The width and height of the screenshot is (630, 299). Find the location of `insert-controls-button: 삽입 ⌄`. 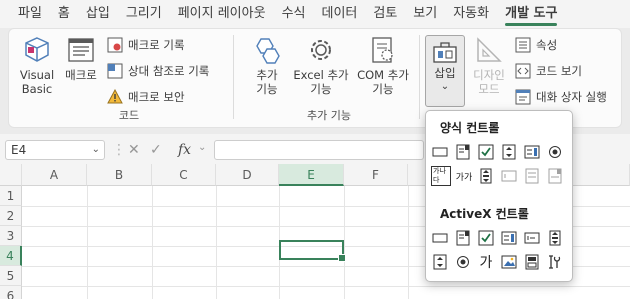

insert-controls-button: 삽입 ⌄ is located at coordinates (445, 71).